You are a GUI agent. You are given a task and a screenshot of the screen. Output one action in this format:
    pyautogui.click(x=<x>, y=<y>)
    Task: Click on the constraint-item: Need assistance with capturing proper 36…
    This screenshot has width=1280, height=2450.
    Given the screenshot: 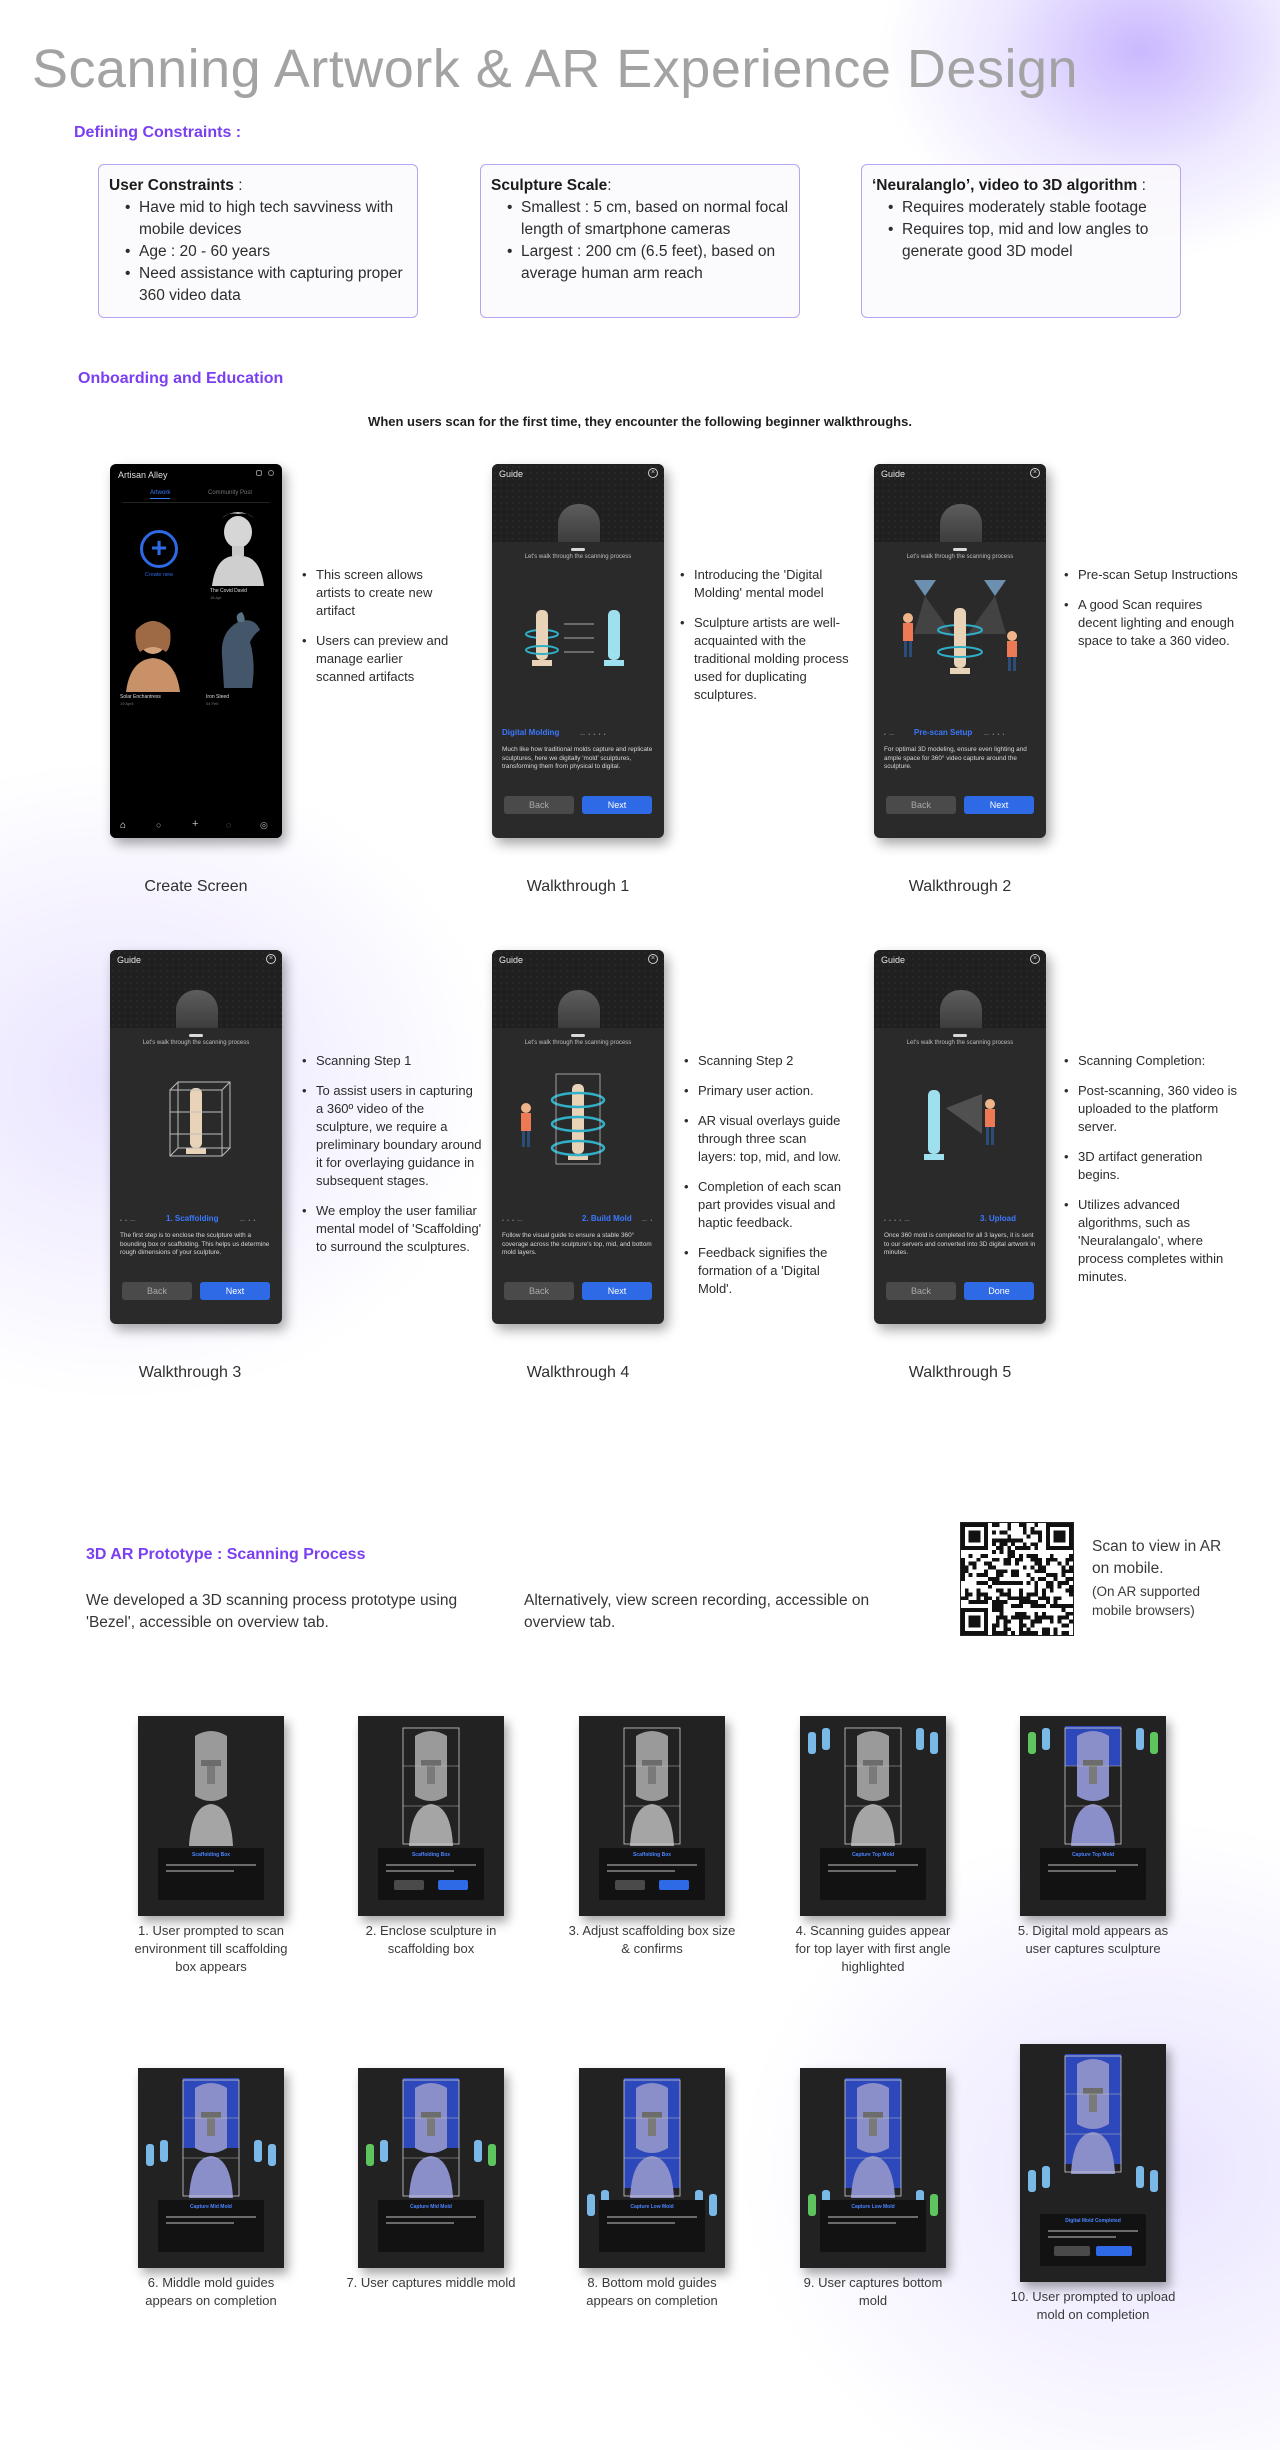 What is the action you would take?
    pyautogui.click(x=266, y=285)
    